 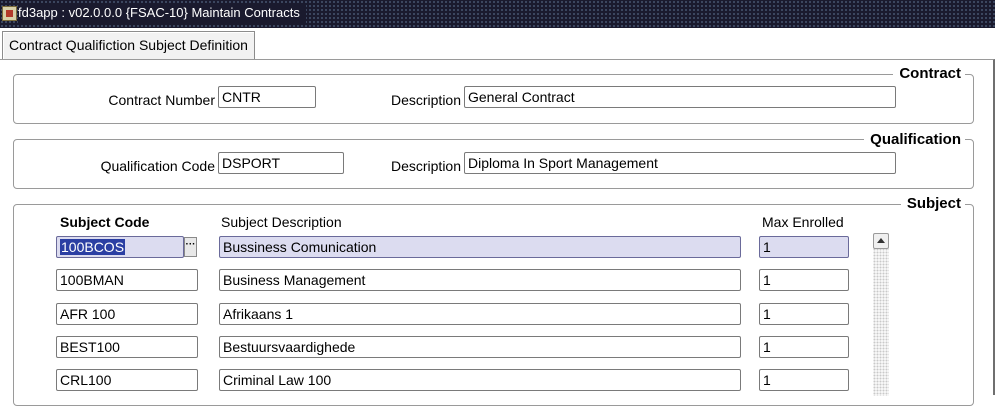 What do you see at coordinates (190, 247) in the screenshot?
I see `ellipsis-icon: ···` at bounding box center [190, 247].